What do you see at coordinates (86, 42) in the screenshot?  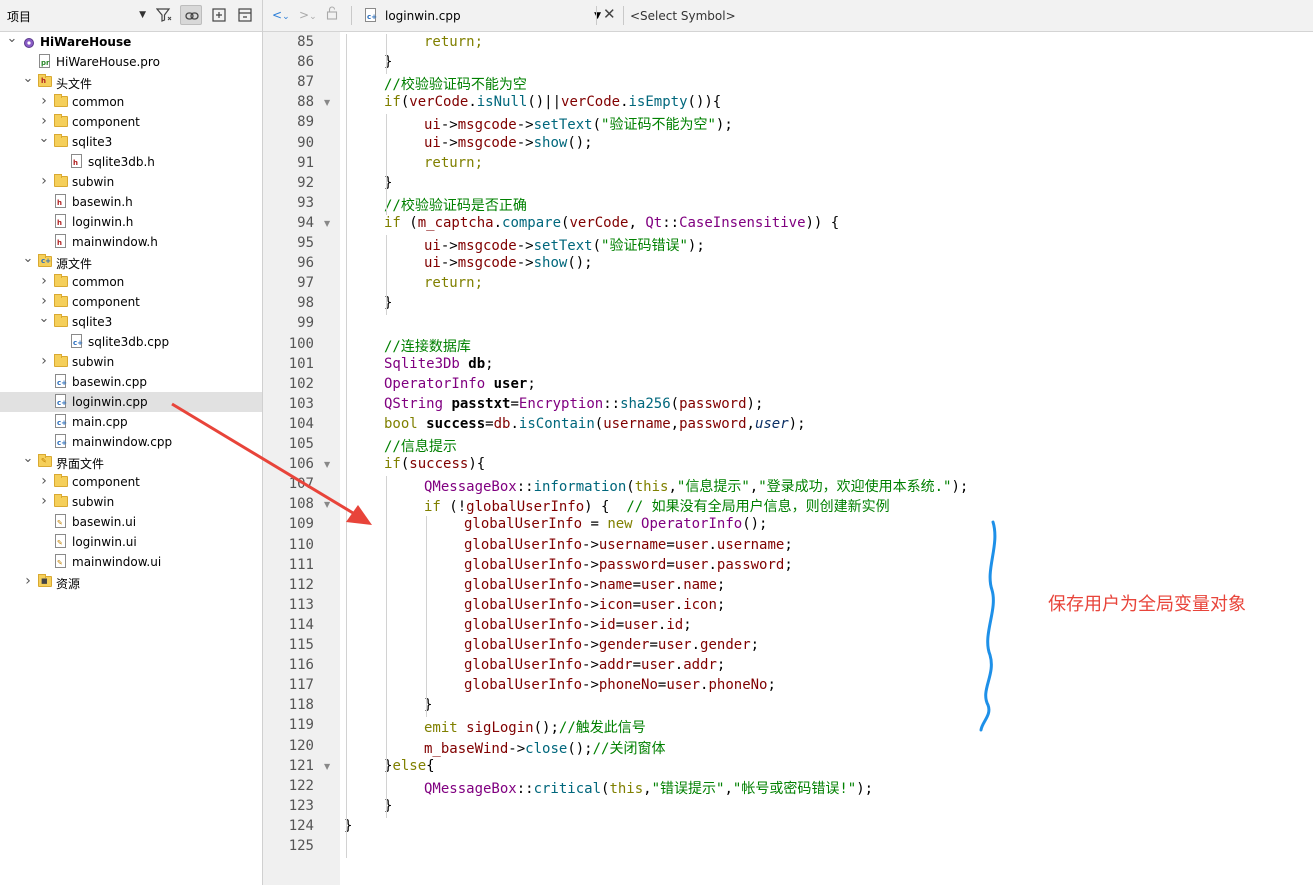 I see `tree-item-label: HiWareHouse` at bounding box center [86, 42].